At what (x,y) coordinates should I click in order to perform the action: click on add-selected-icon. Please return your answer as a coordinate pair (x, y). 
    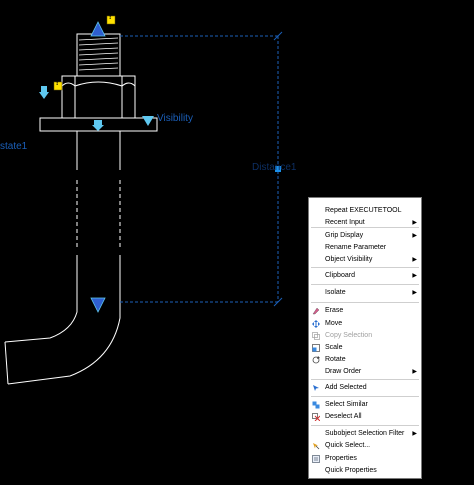
    Looking at the image, I should click on (316, 388).